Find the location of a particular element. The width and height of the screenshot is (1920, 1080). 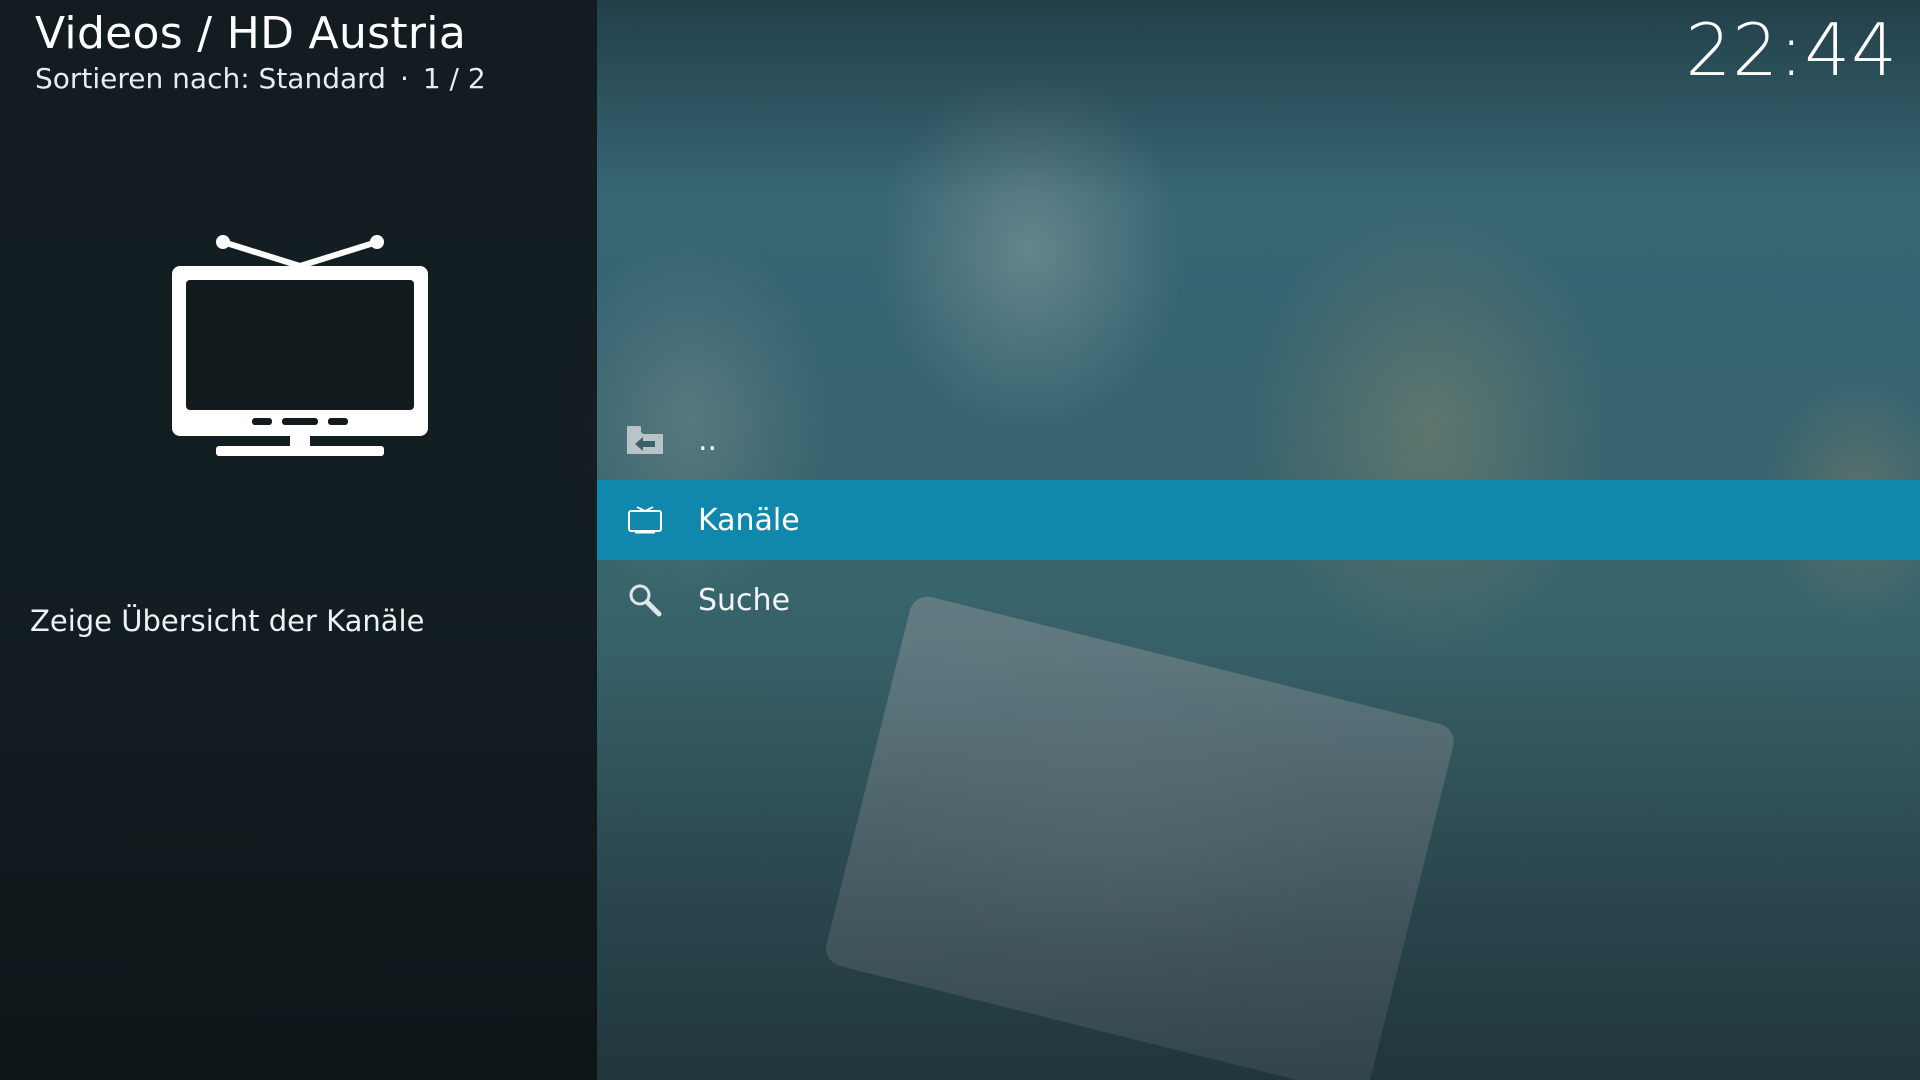

page-title: Videos / HD Austria is located at coordinates (251, 33).